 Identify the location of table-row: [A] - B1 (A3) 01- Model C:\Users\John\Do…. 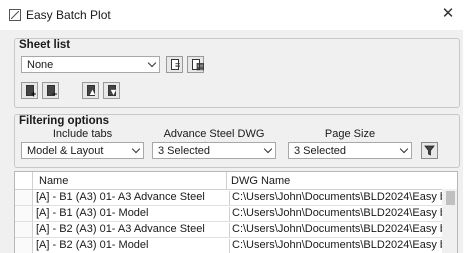
(236, 214).